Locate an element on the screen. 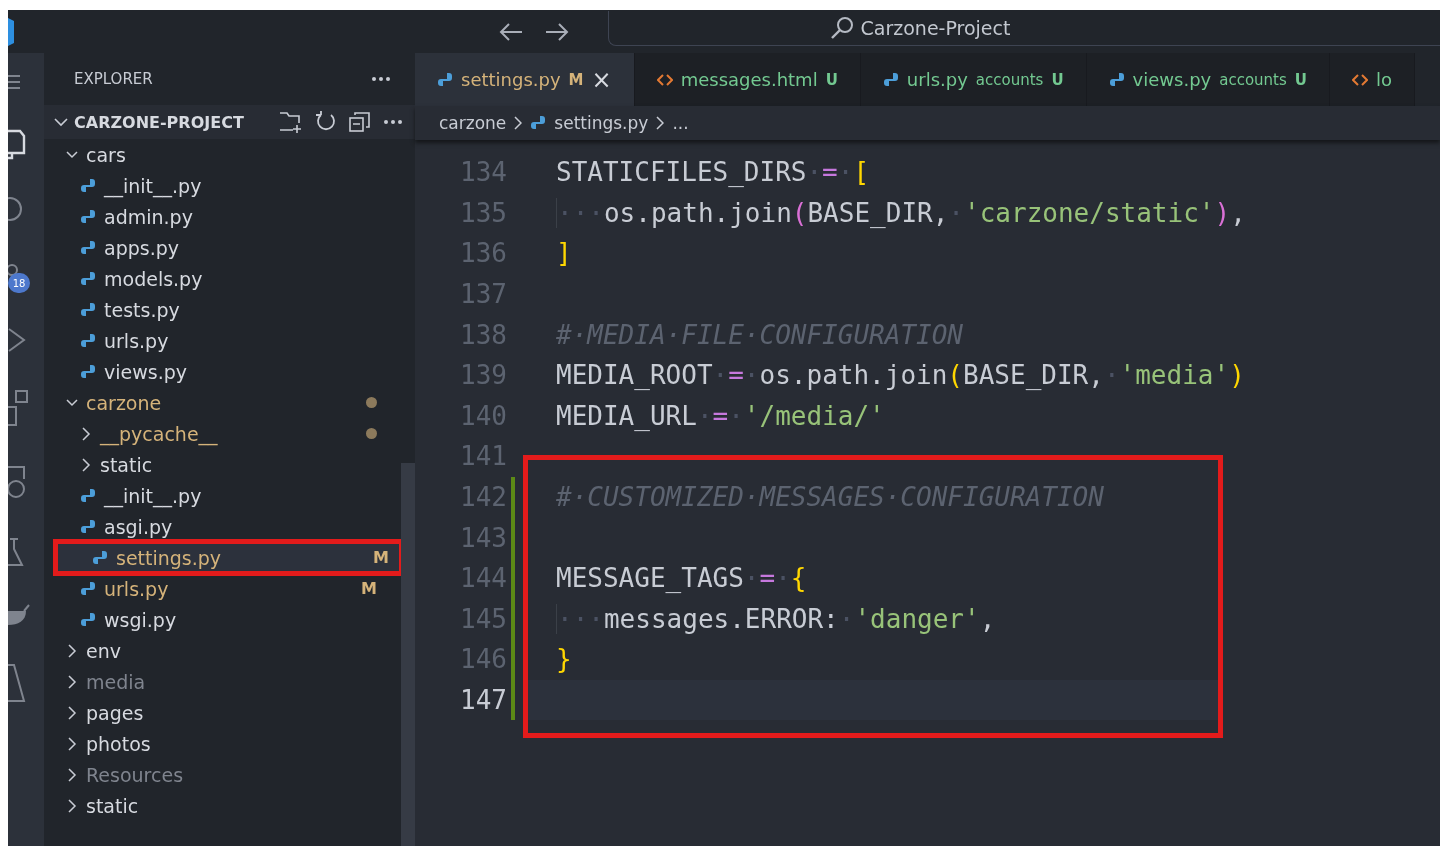  line-number: 143 is located at coordinates (483, 537).